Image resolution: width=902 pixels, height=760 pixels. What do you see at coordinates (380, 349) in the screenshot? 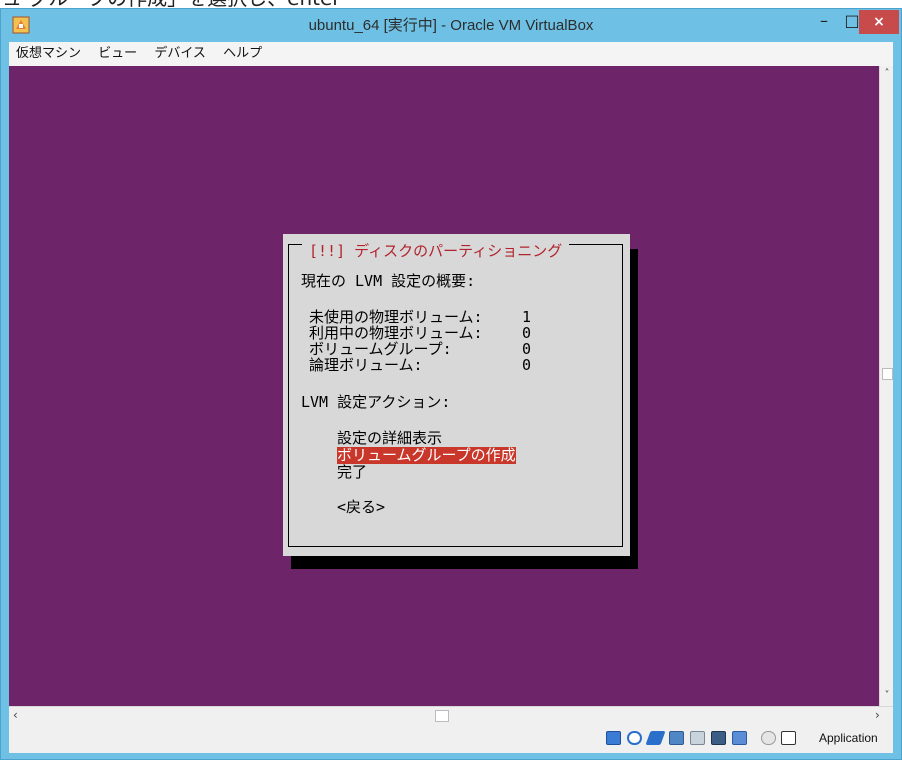
I see `summary-label-vg: ボリュームグループ:` at bounding box center [380, 349].